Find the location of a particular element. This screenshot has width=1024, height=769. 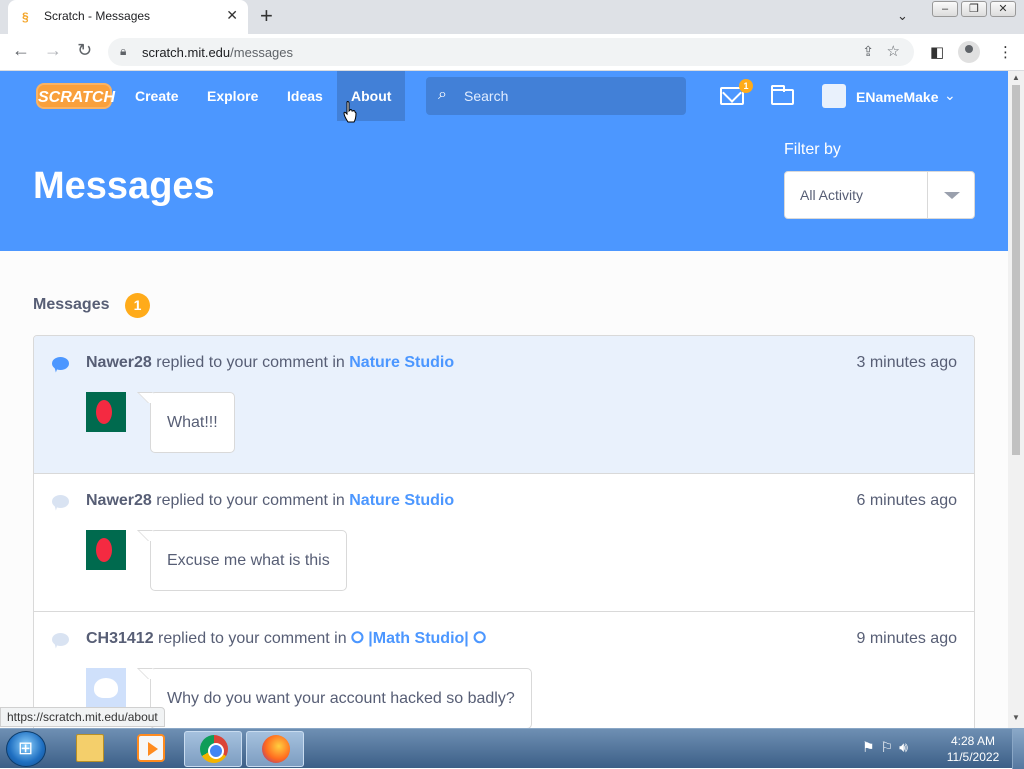

nav-about-link: About is located at coordinates (371, 96).